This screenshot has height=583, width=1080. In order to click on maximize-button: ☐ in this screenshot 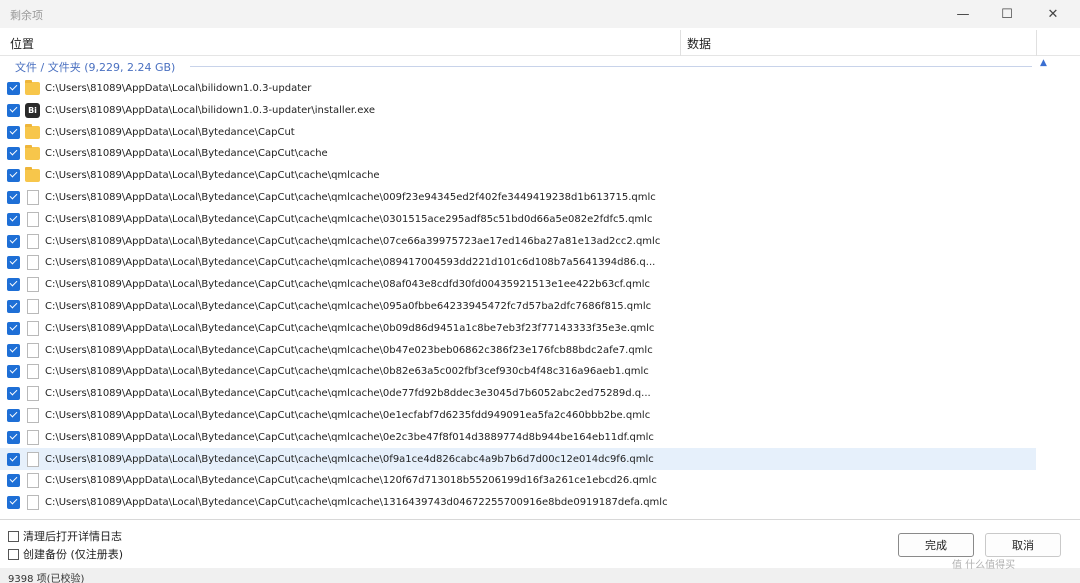, I will do `click(1007, 14)`.